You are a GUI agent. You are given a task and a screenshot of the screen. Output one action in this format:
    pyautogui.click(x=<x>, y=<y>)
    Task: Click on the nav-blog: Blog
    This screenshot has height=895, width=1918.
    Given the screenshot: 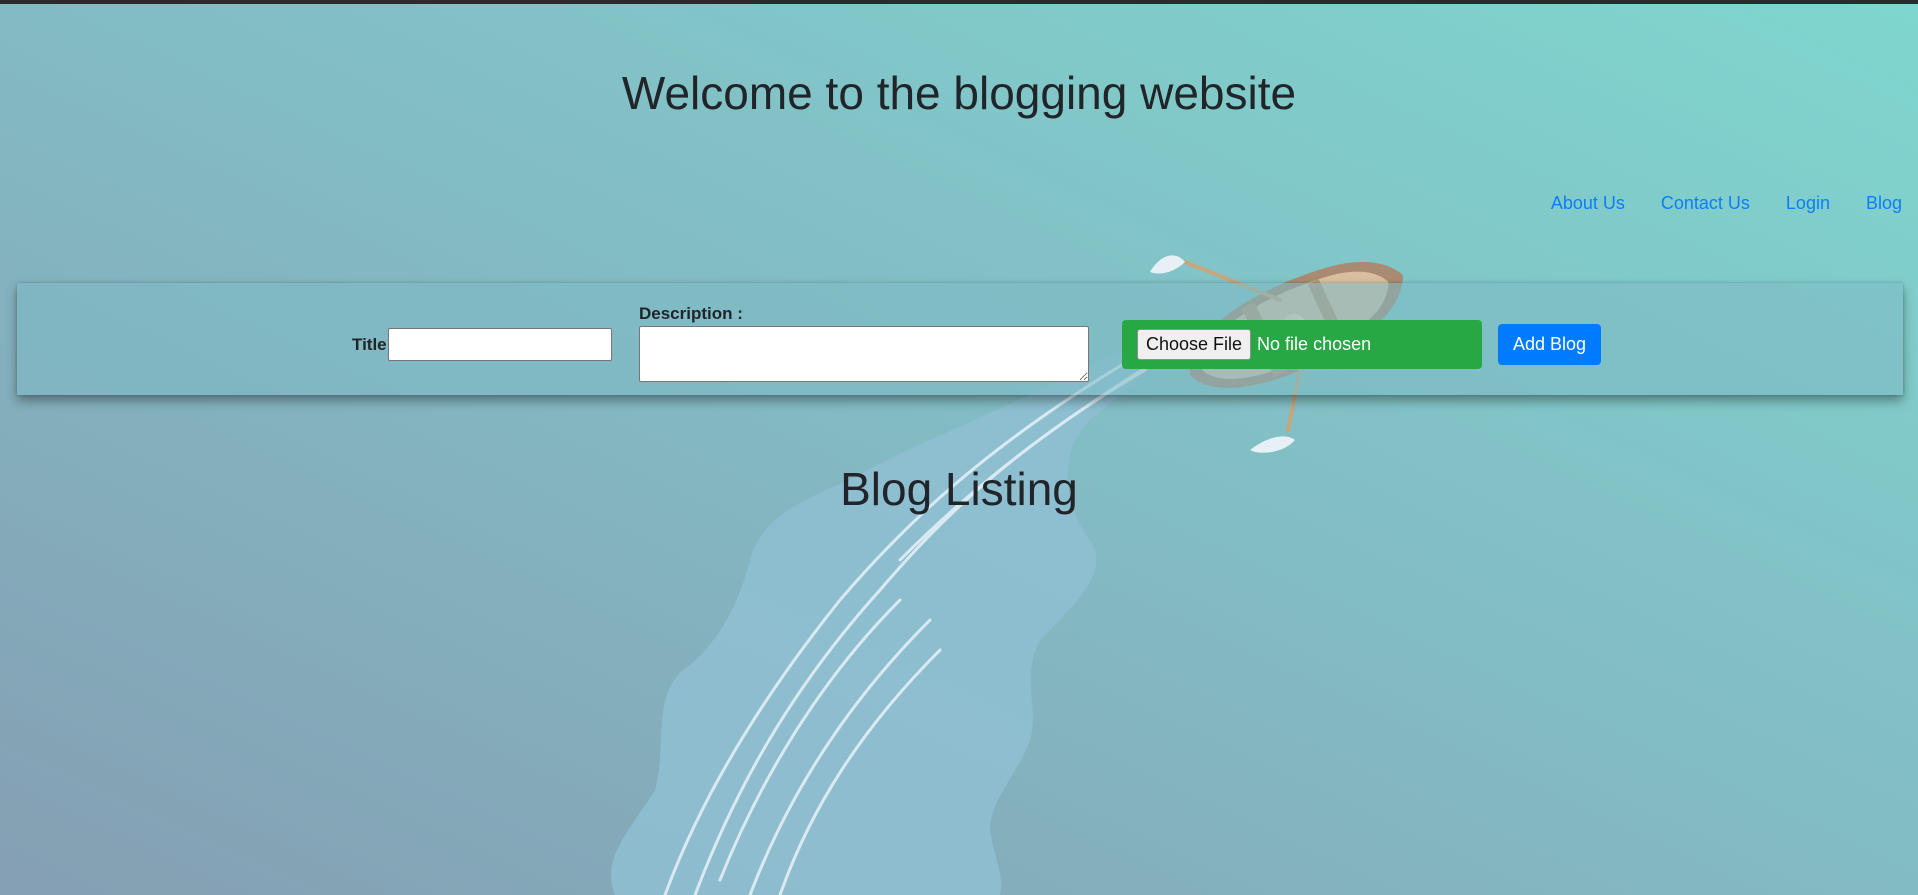 What is the action you would take?
    pyautogui.click(x=1884, y=203)
    